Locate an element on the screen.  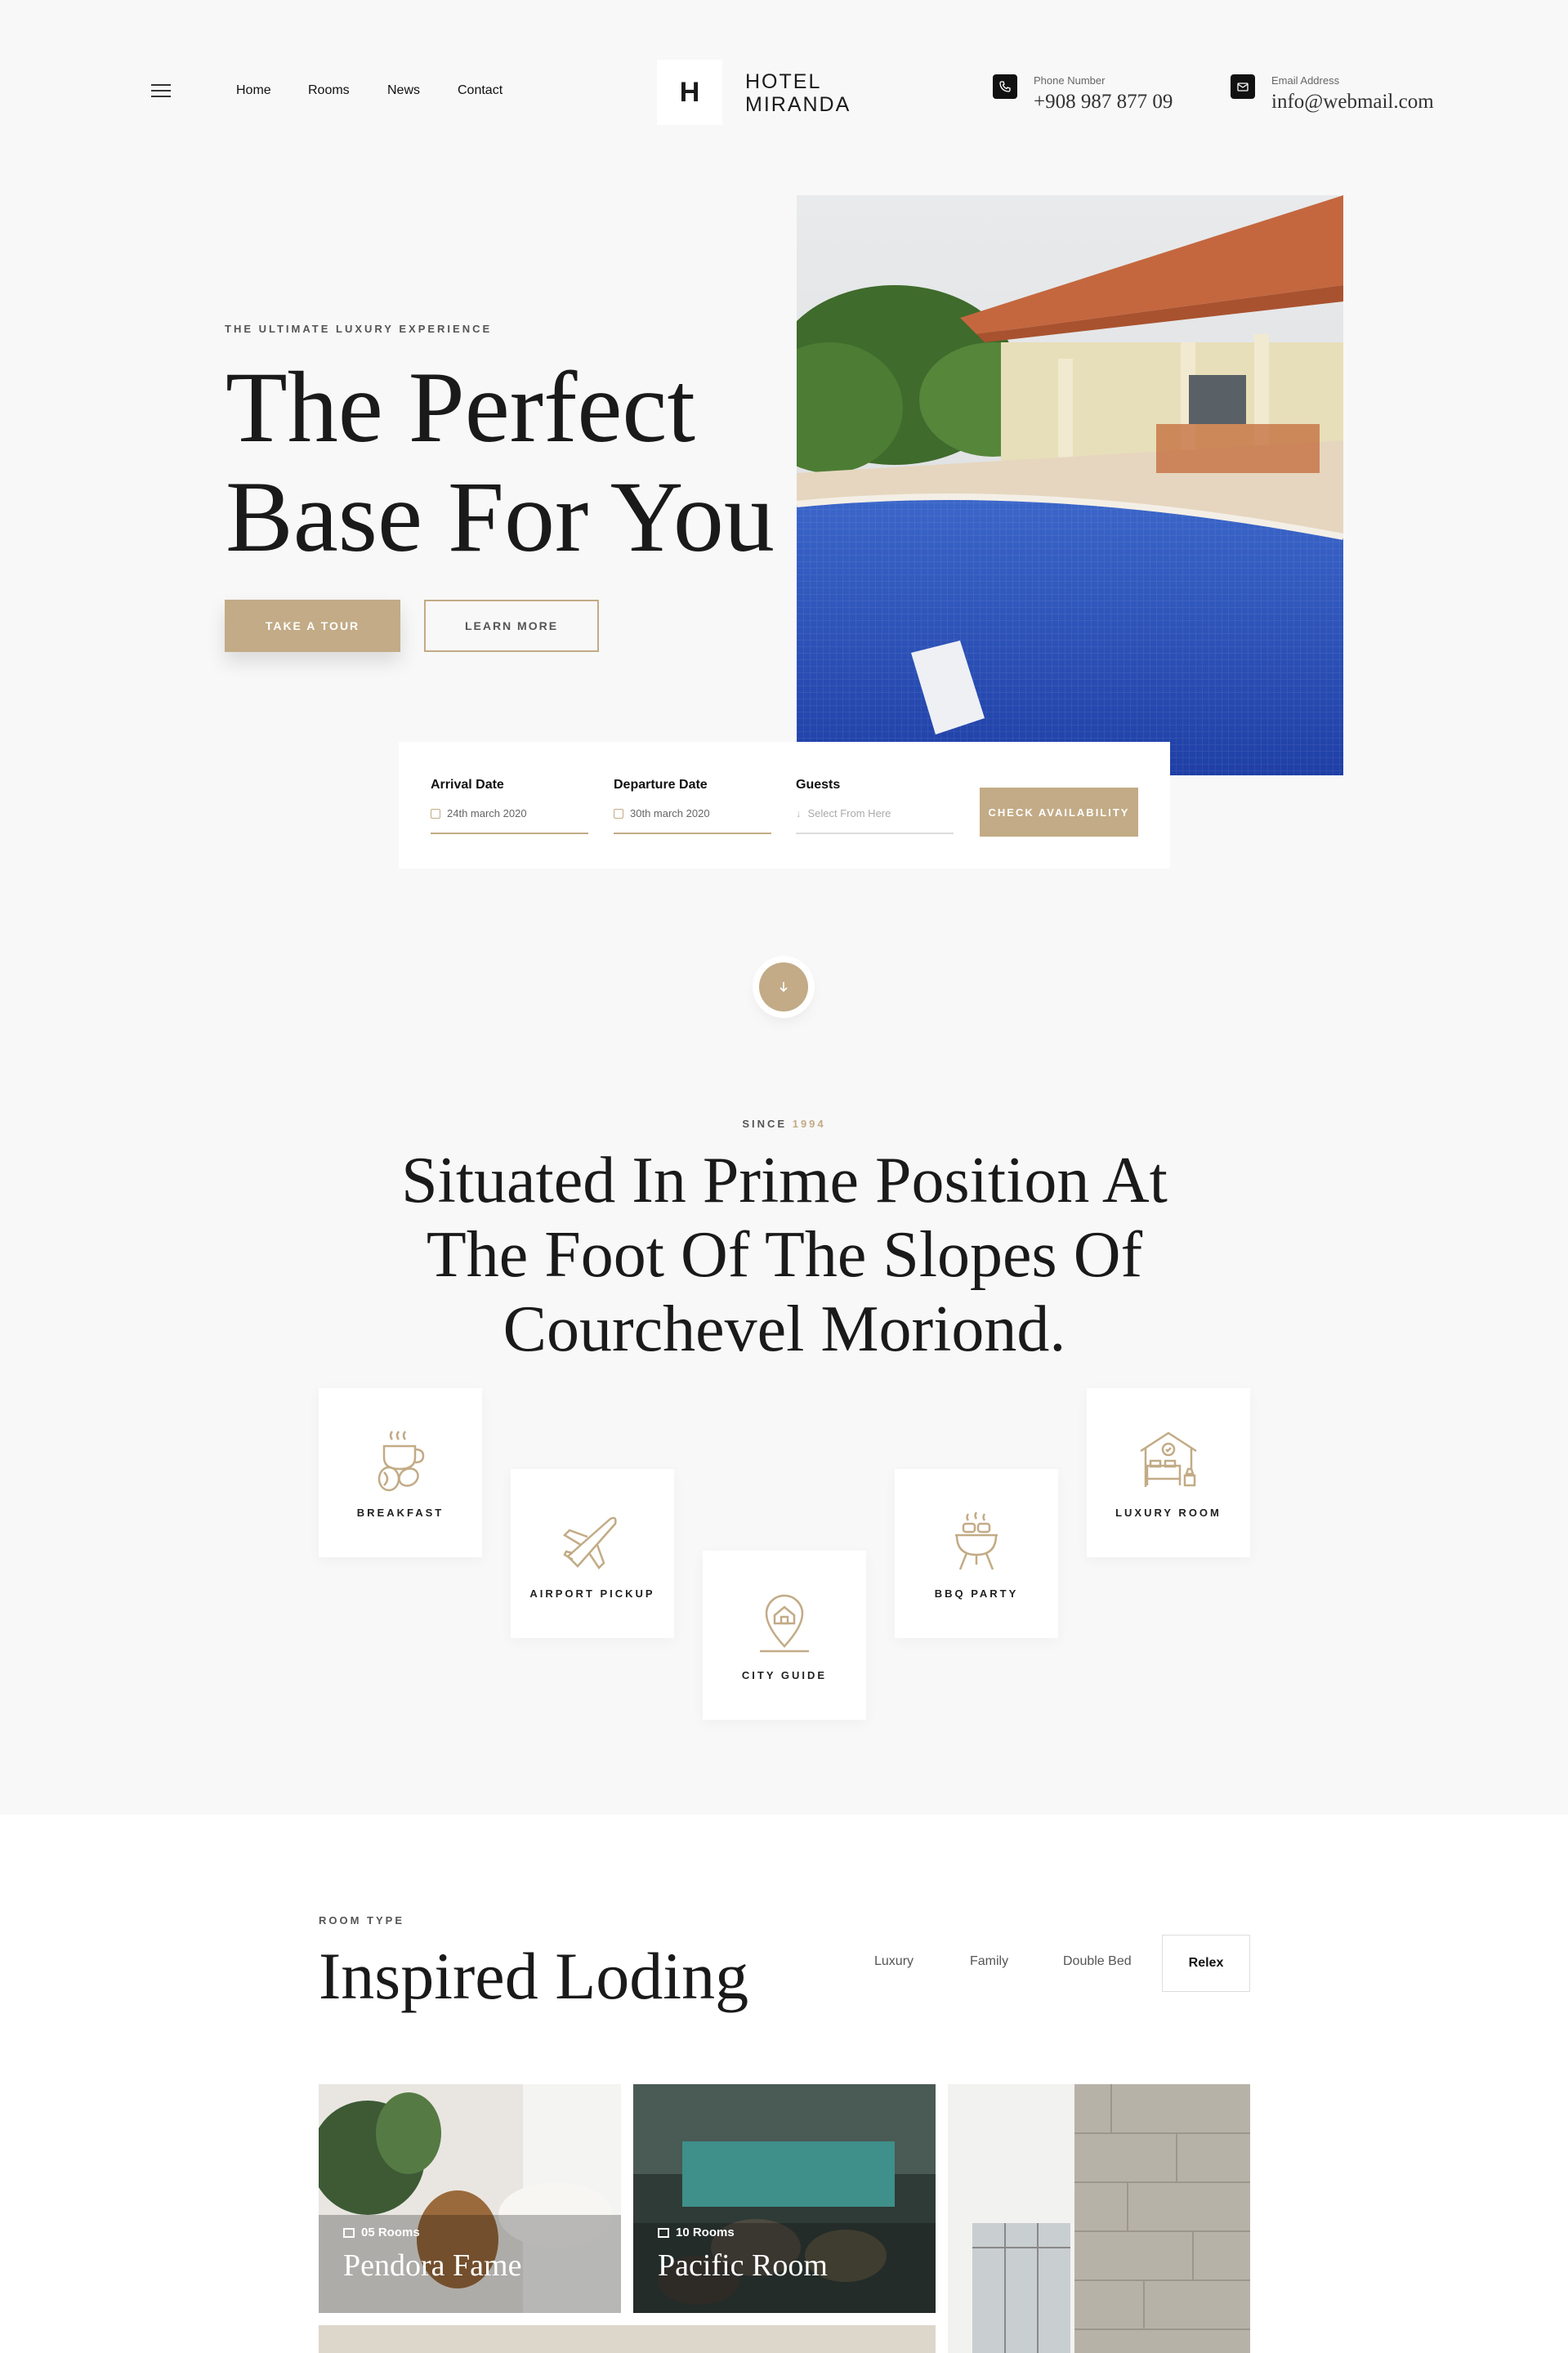
feature-luxury-room: LUXURY ROOM is located at coordinates (1168, 1472).